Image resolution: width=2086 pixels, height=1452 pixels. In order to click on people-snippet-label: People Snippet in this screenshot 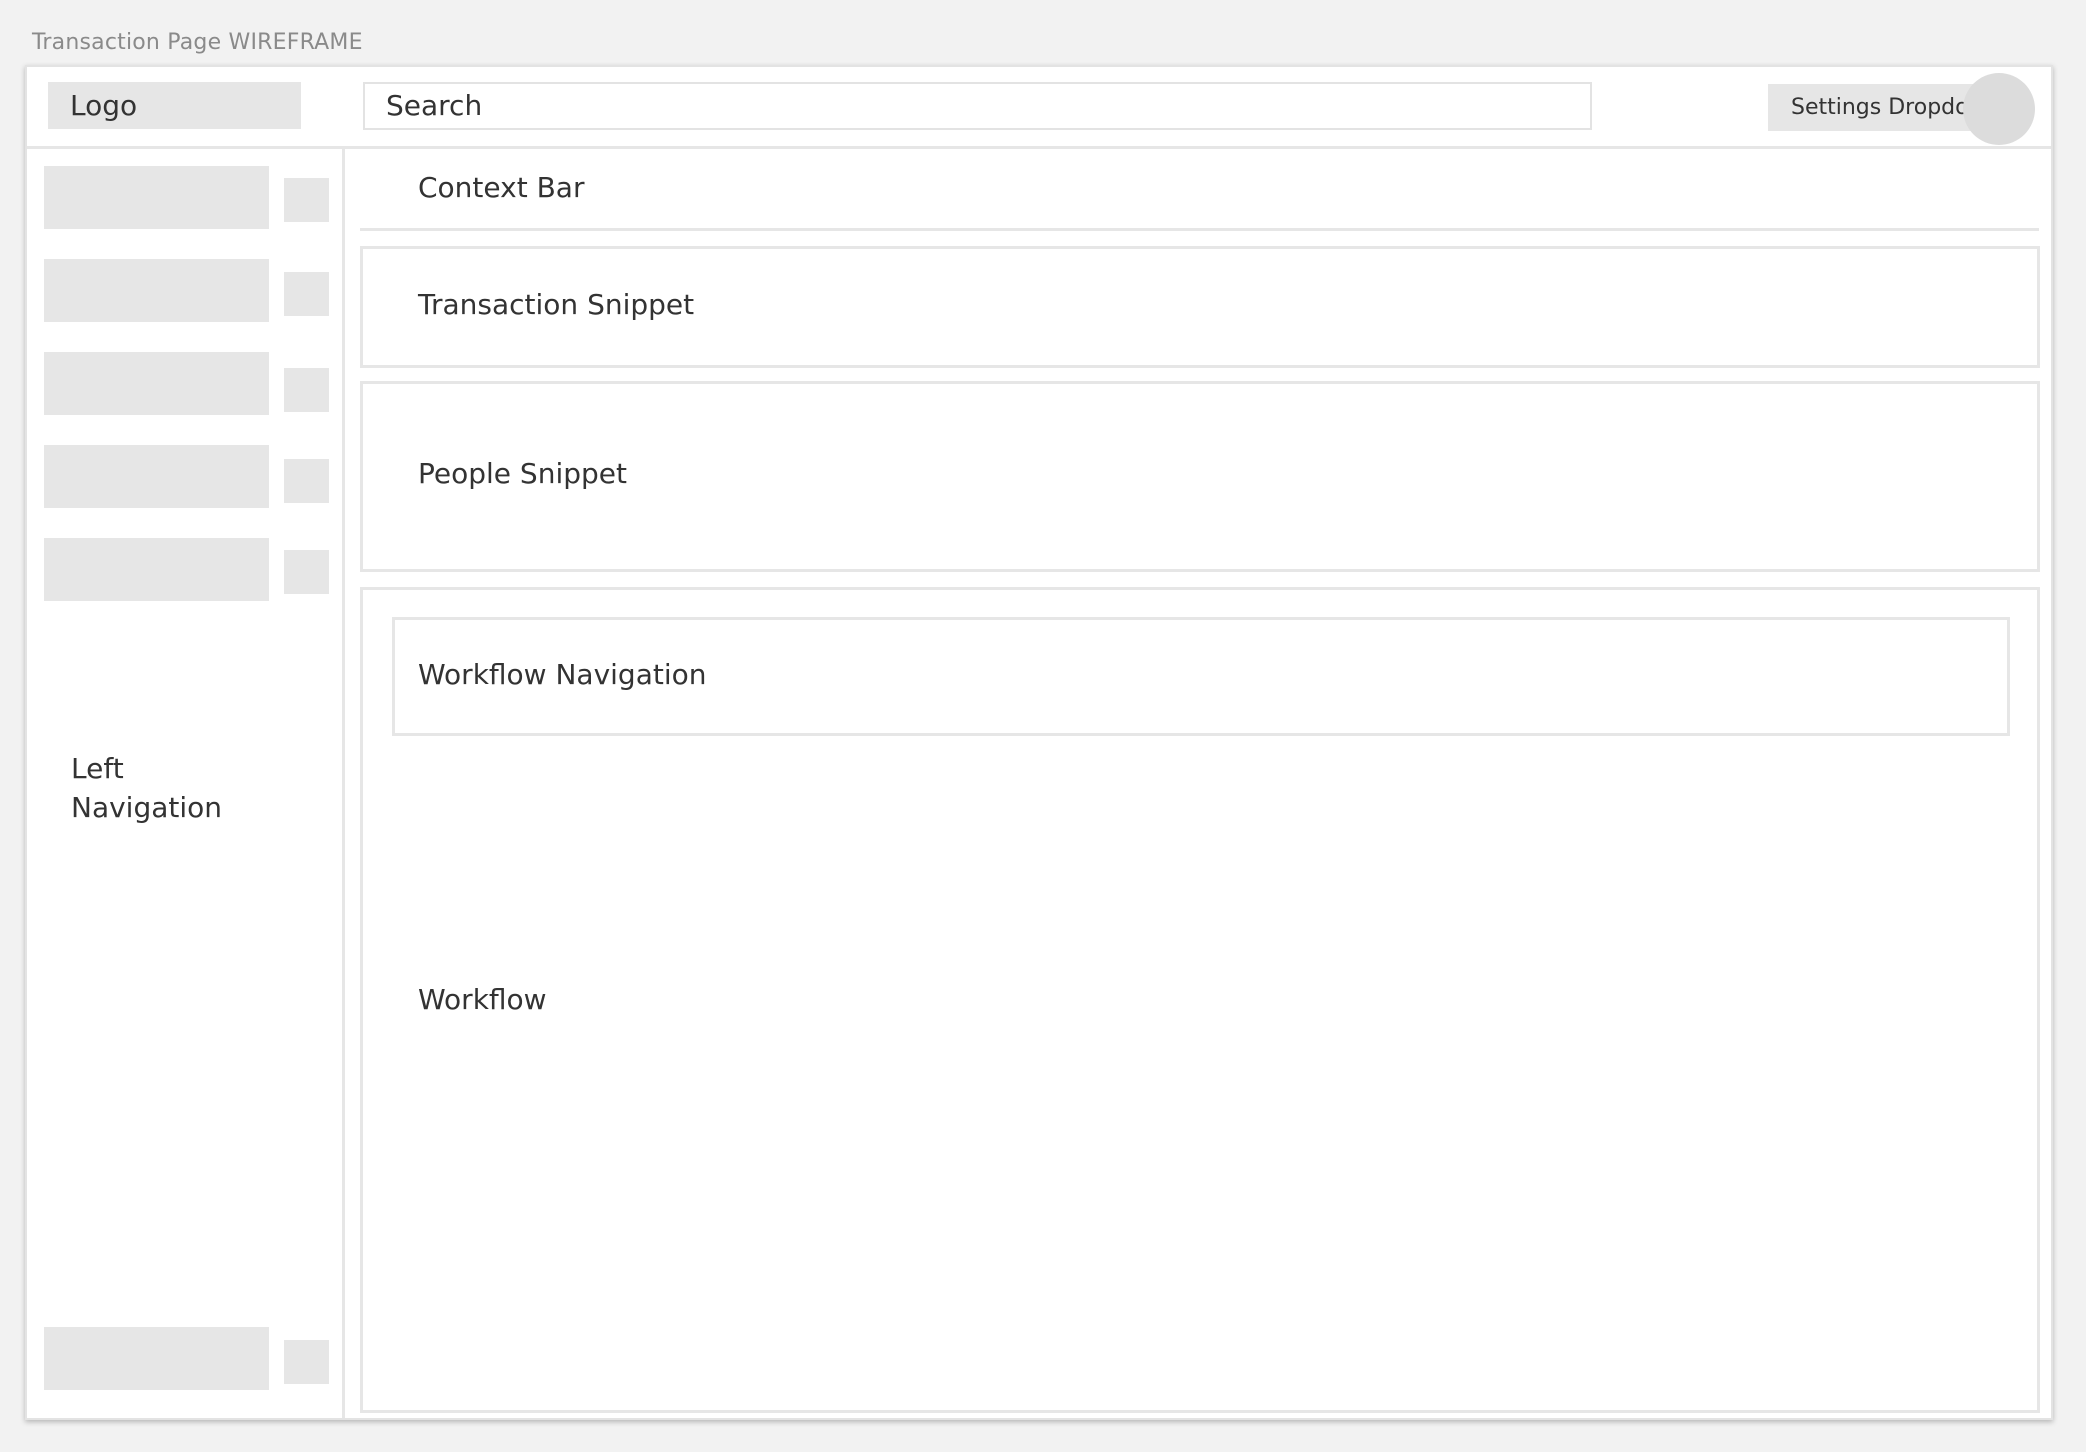, I will do `click(522, 473)`.